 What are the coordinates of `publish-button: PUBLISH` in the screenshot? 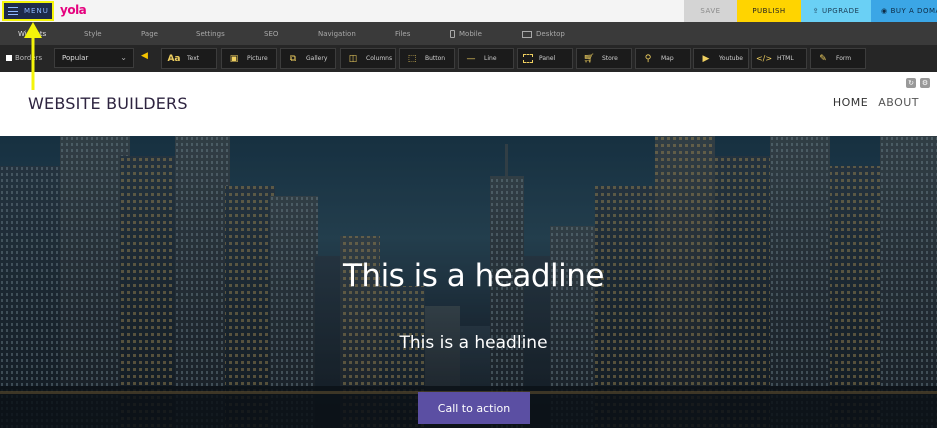 It's located at (769, 11).